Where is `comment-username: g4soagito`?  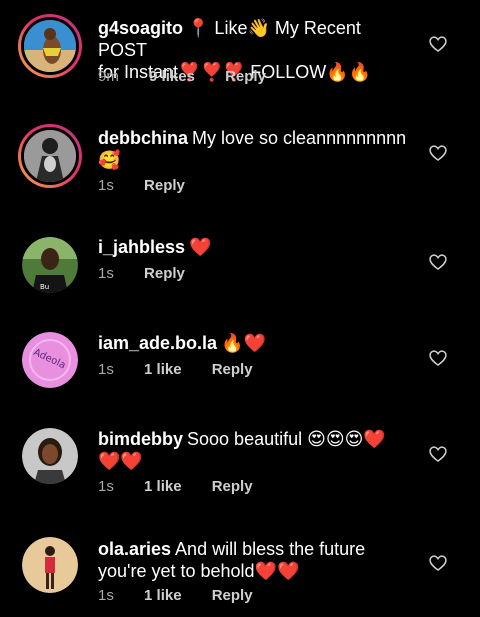
comment-username: g4soagito is located at coordinates (140, 28).